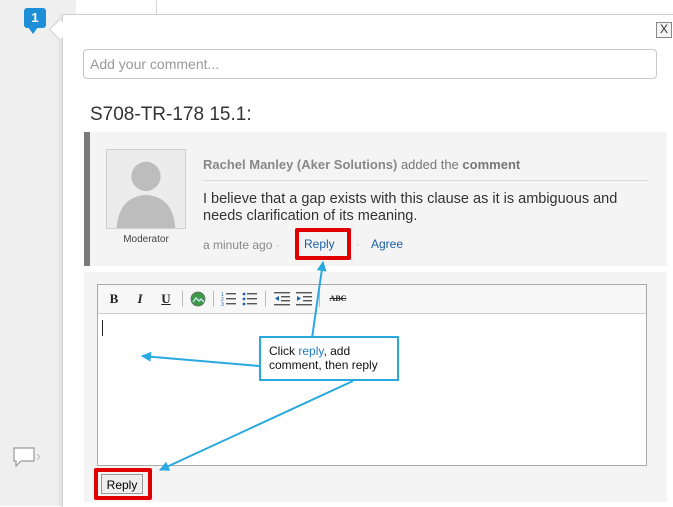 The width and height of the screenshot is (673, 507). Describe the element at coordinates (429, 164) in the screenshot. I see `action-text: added the` at that location.